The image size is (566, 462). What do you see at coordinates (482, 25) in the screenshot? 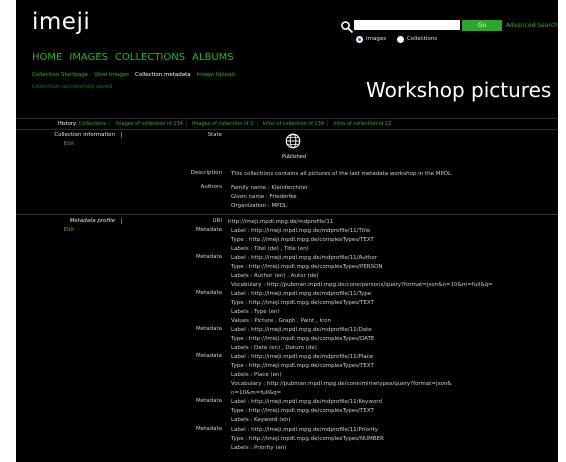
I see `go-button: Go` at bounding box center [482, 25].